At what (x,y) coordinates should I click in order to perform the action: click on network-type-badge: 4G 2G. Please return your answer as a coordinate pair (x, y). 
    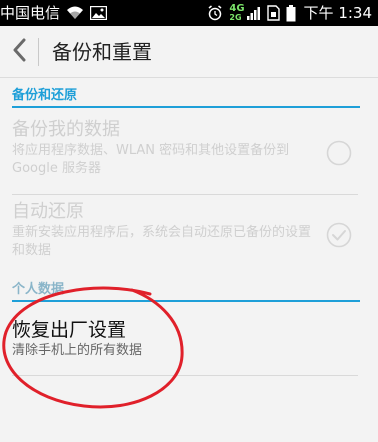
    Looking at the image, I should click on (237, 13).